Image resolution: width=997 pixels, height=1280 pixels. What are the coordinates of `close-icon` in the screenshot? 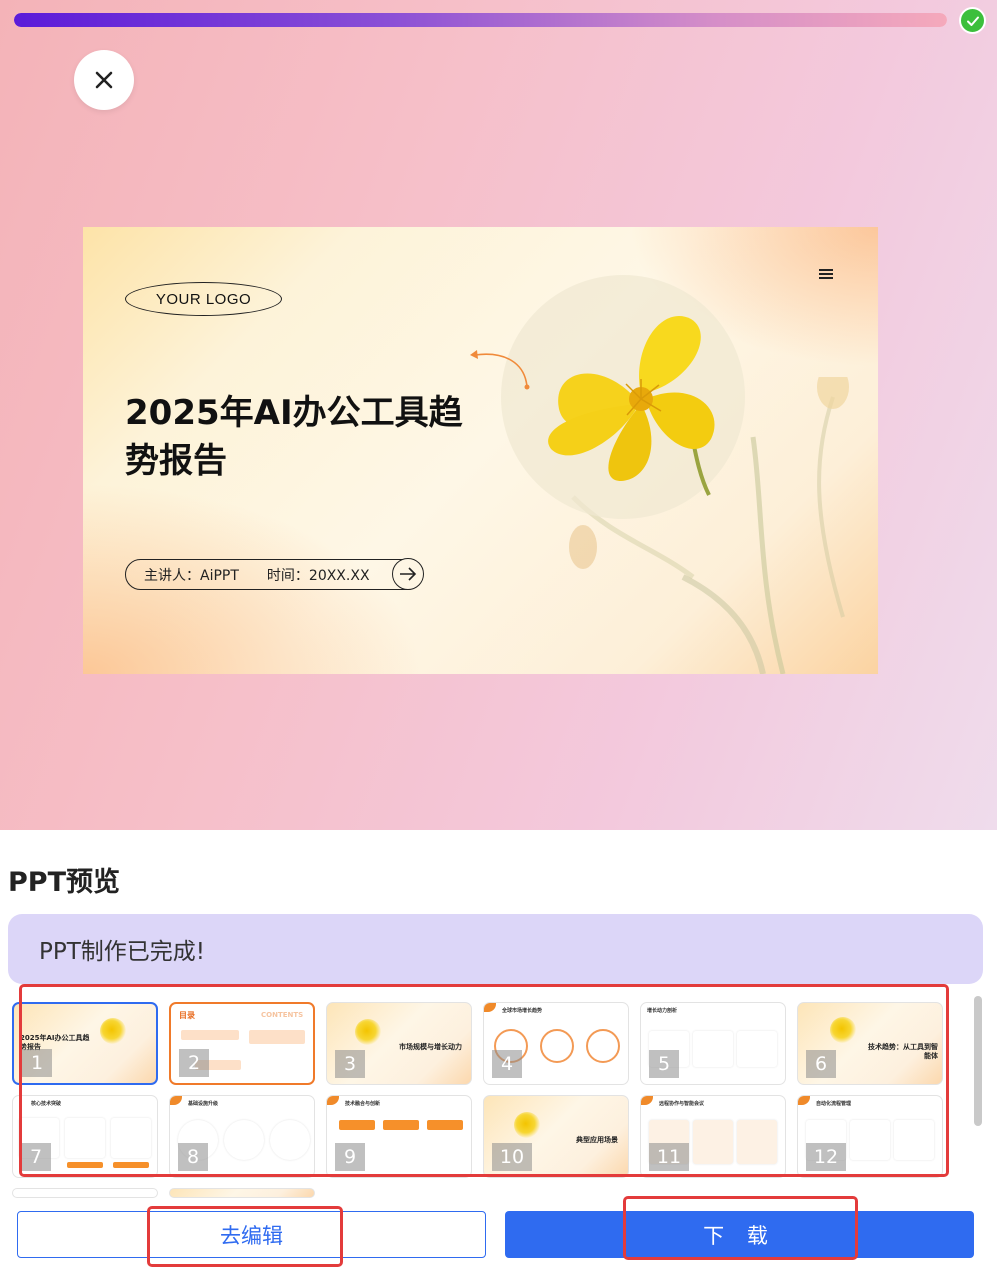 It's located at (104, 80).